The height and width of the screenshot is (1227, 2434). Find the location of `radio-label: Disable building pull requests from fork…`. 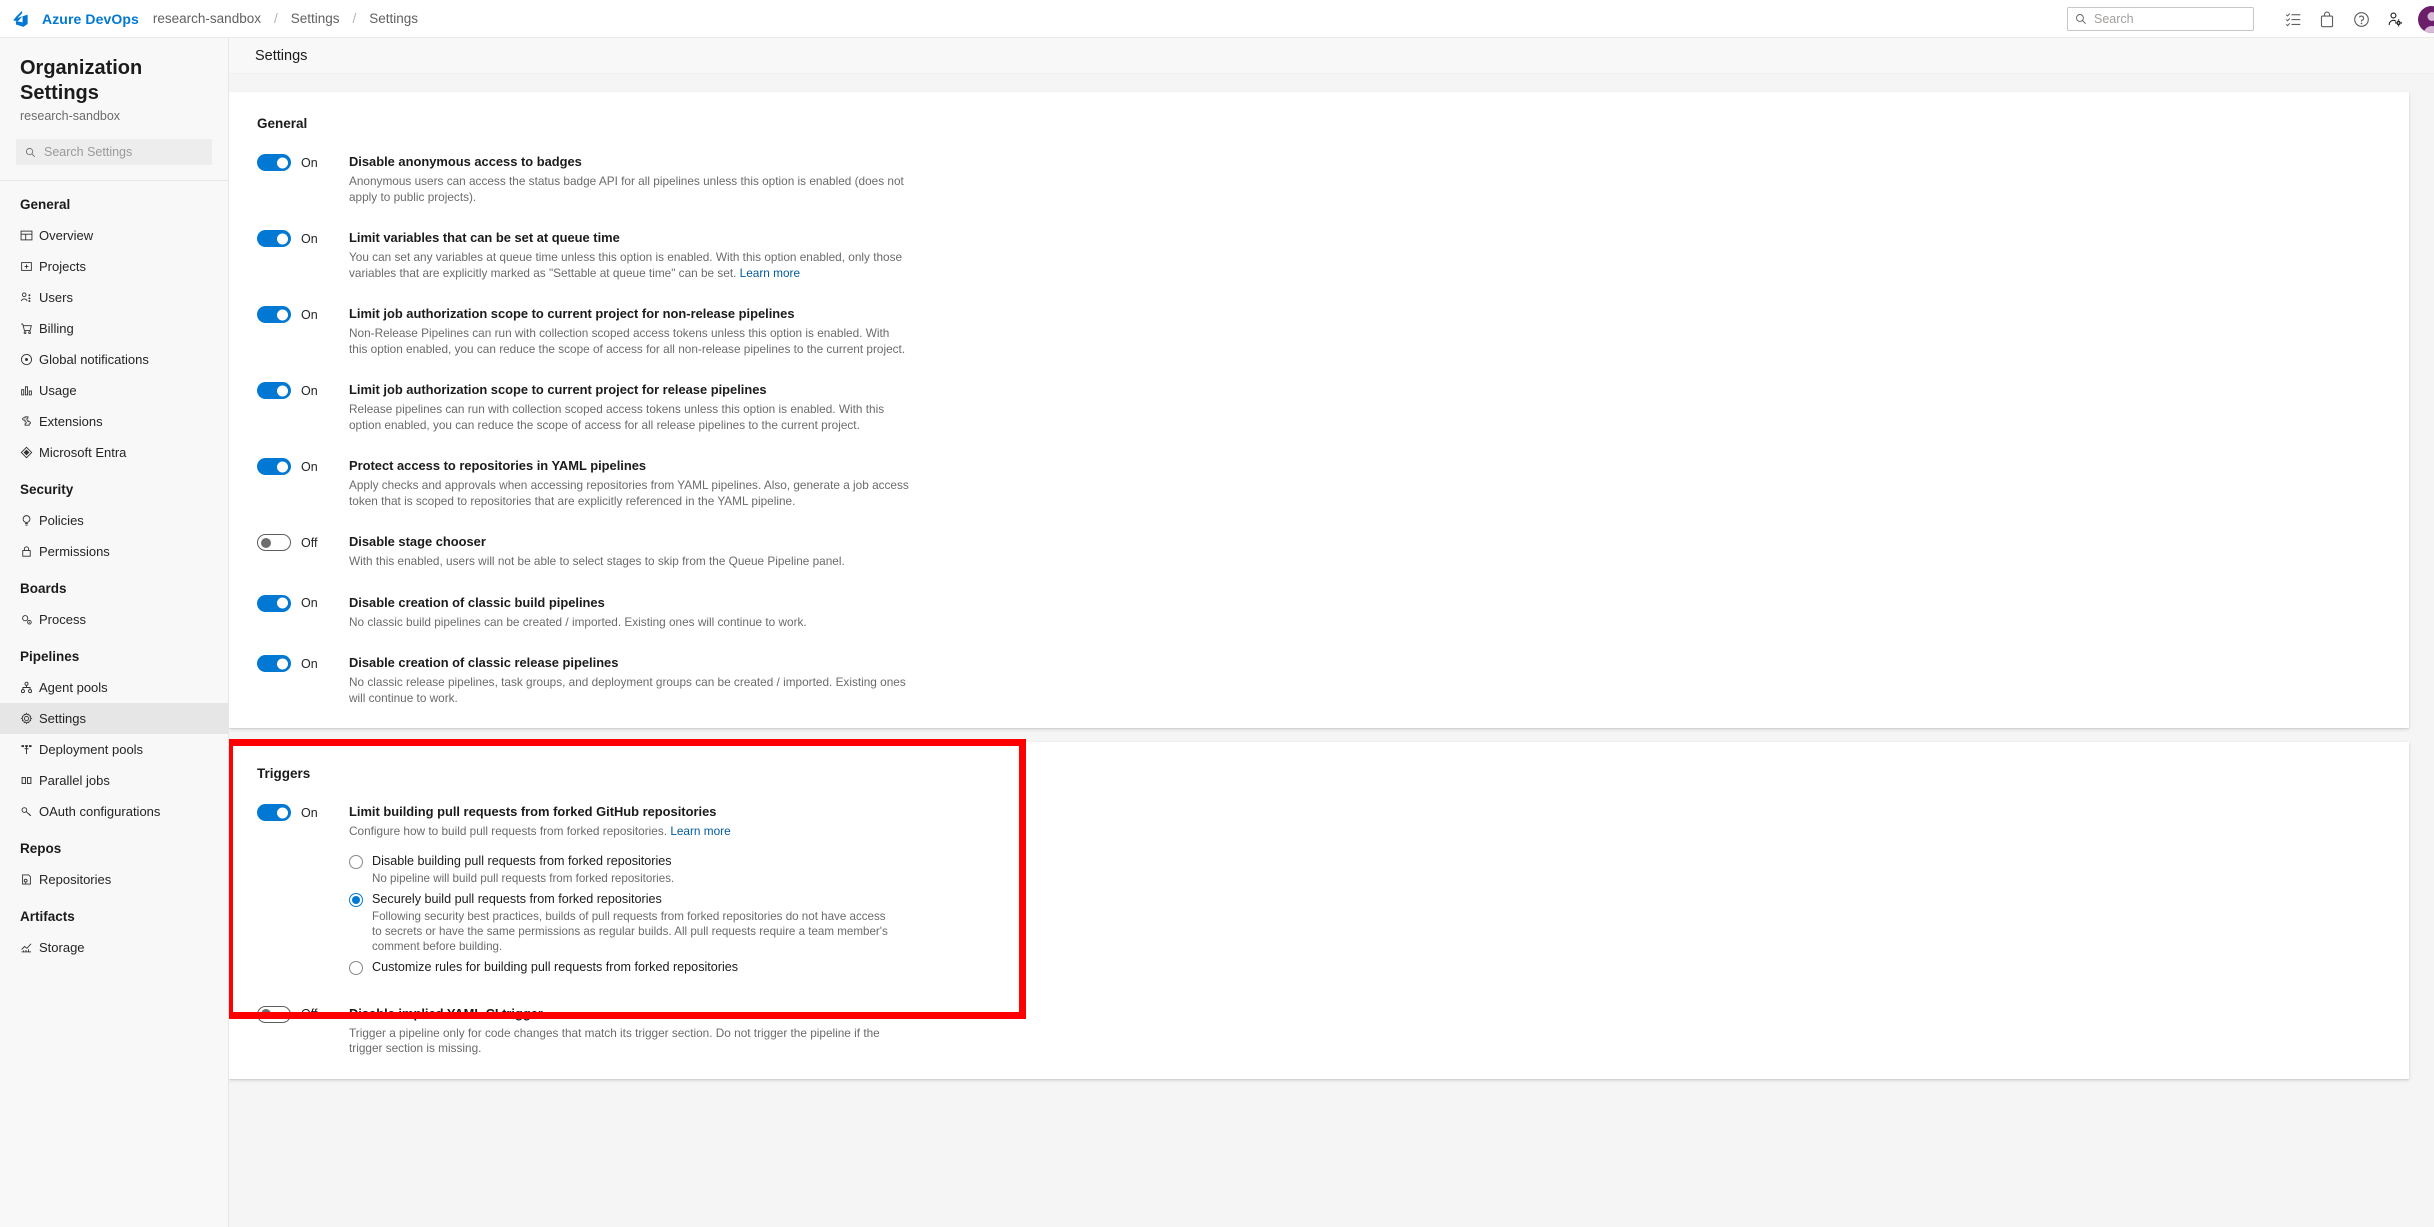

radio-label: Disable building pull requests from fork… is located at coordinates (522, 861).